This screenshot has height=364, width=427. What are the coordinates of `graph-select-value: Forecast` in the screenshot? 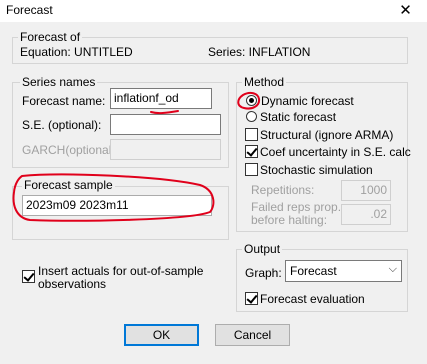 It's located at (313, 271).